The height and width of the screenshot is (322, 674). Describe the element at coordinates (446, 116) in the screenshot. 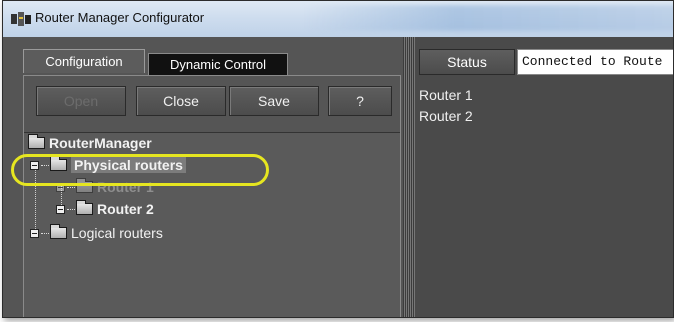

I see `list-item: Router 2` at that location.